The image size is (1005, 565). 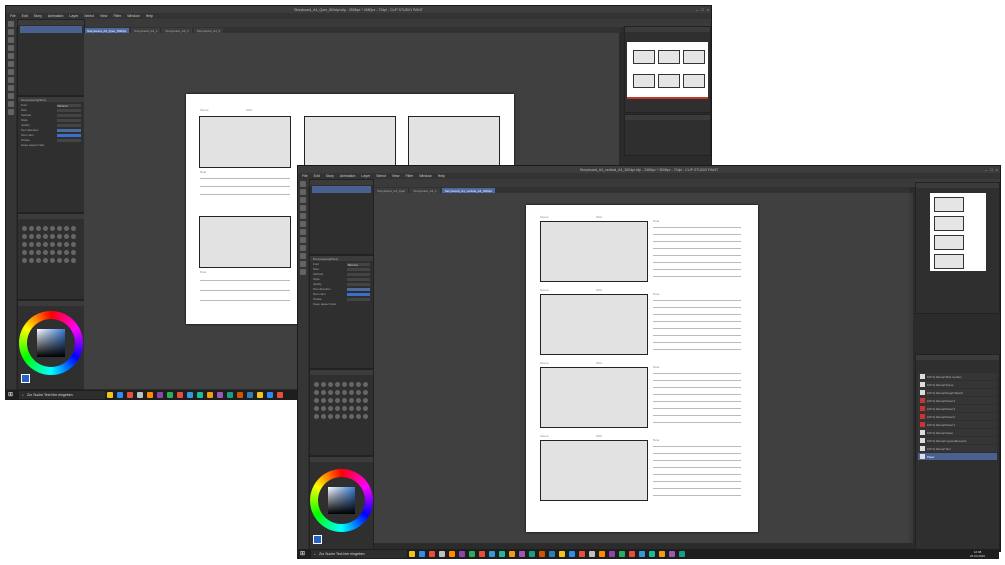 What do you see at coordinates (957, 432) in the screenshot?
I see `layer-row: 100 % Normal Notes` at bounding box center [957, 432].